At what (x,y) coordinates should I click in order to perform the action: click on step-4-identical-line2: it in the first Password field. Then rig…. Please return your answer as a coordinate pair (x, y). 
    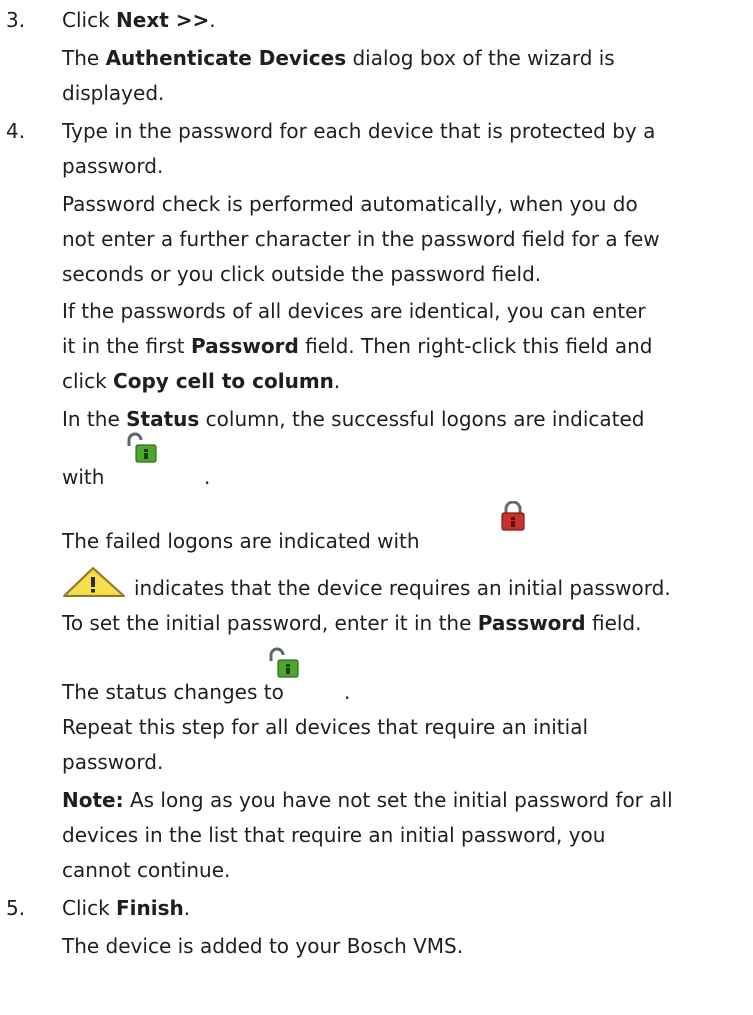
    Looking at the image, I should click on (357, 346).